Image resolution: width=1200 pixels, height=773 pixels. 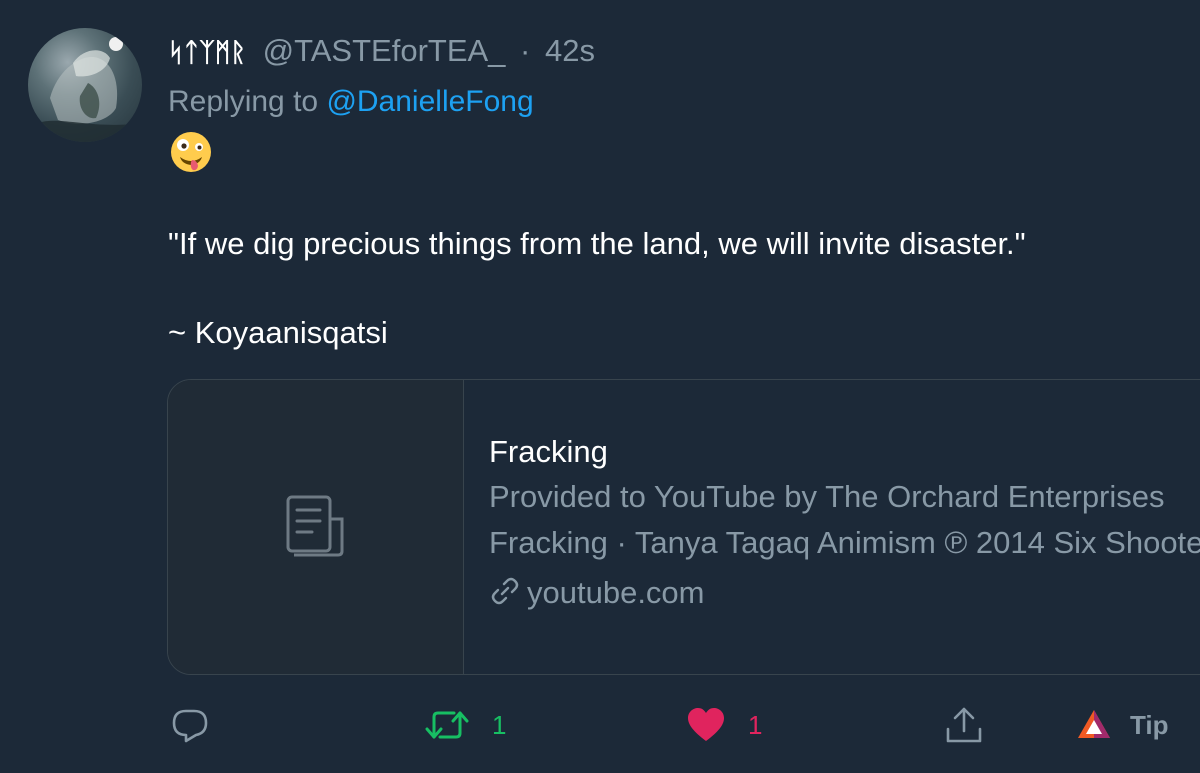 What do you see at coordinates (755, 724) in the screenshot?
I see `like-count: 1` at bounding box center [755, 724].